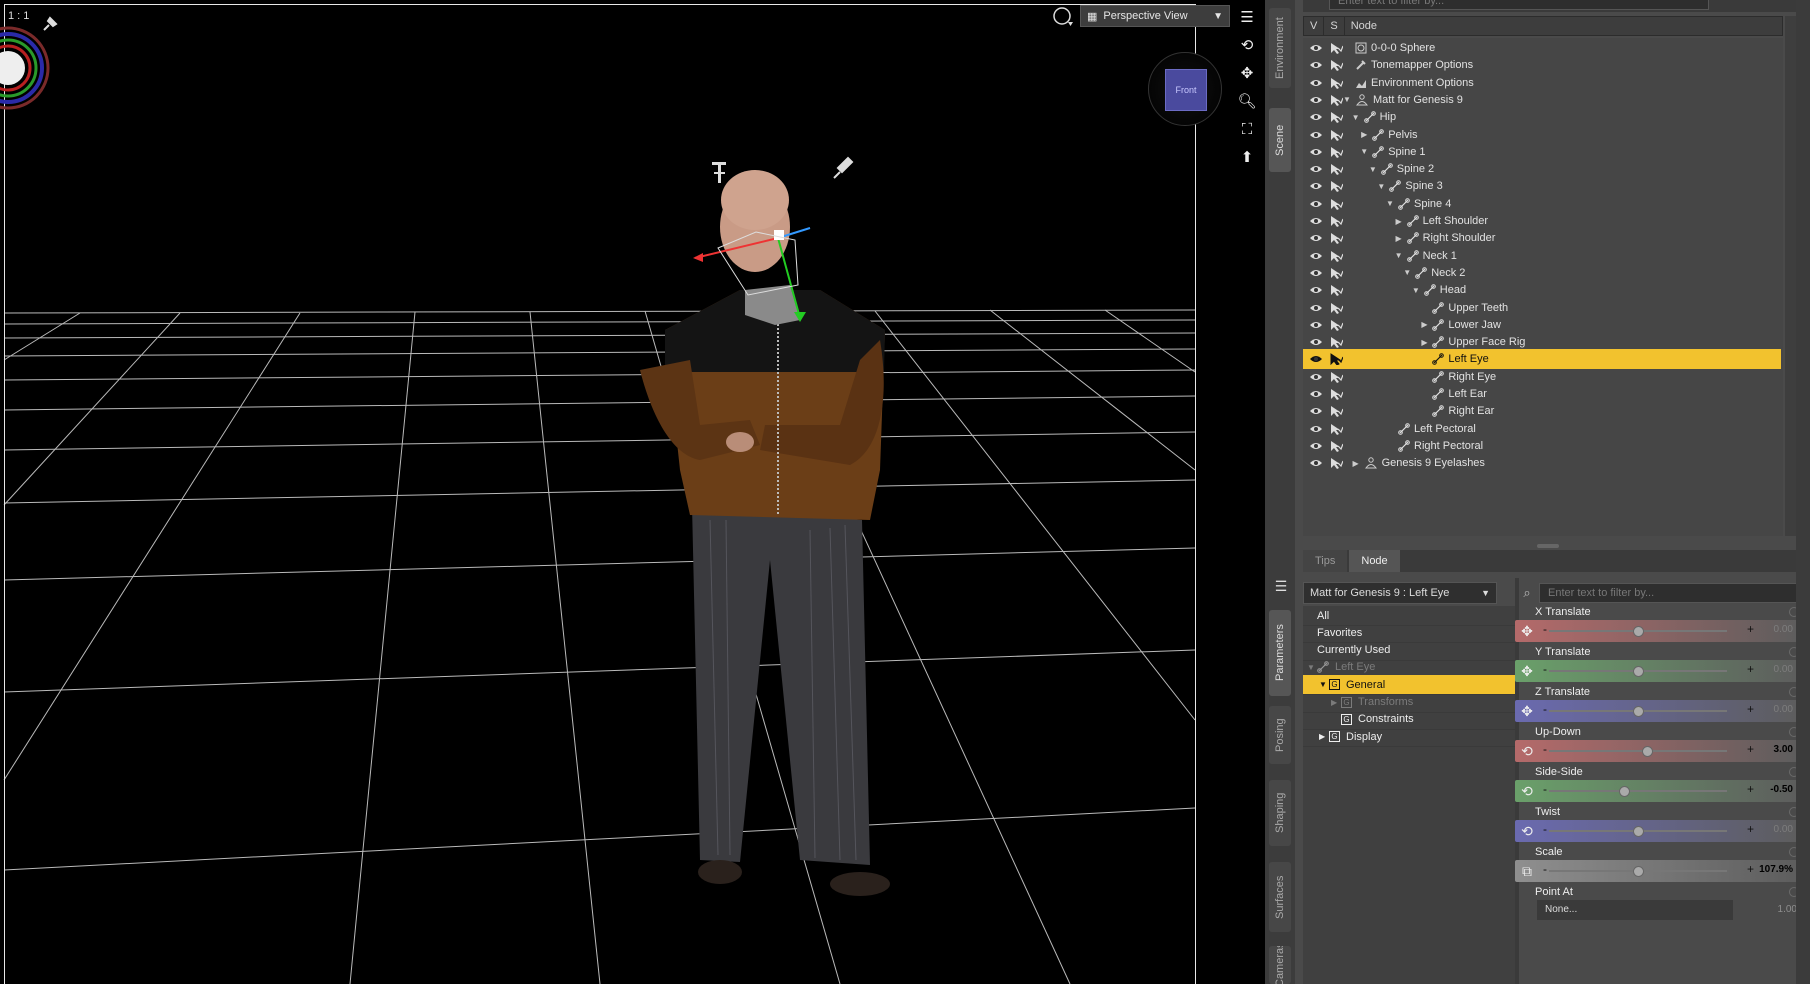  What do you see at coordinates (1334, 26) in the screenshot?
I see `selectable-column-header: S` at bounding box center [1334, 26].